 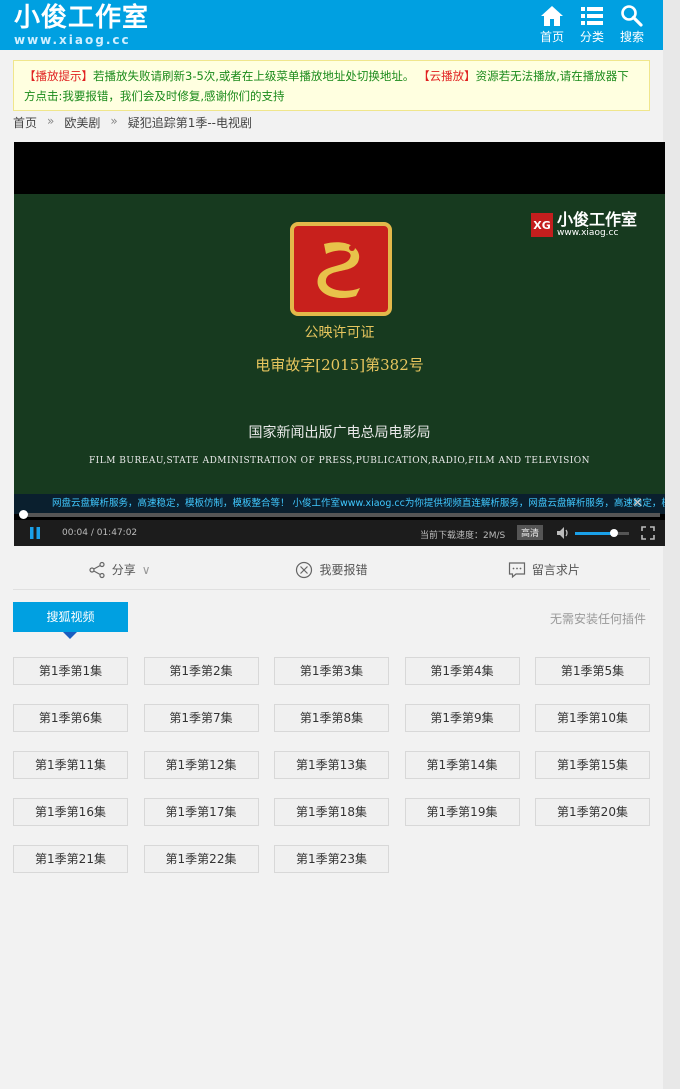 I want to click on nav-home: 首页, so click(x=552, y=25).